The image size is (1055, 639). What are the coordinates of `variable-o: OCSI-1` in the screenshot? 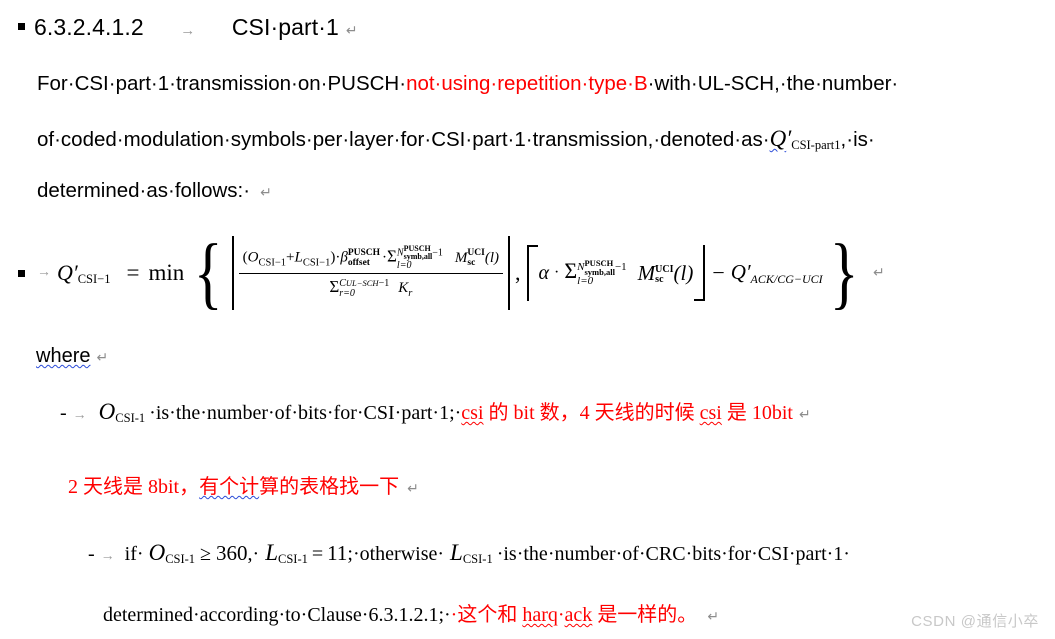 It's located at (172, 553).